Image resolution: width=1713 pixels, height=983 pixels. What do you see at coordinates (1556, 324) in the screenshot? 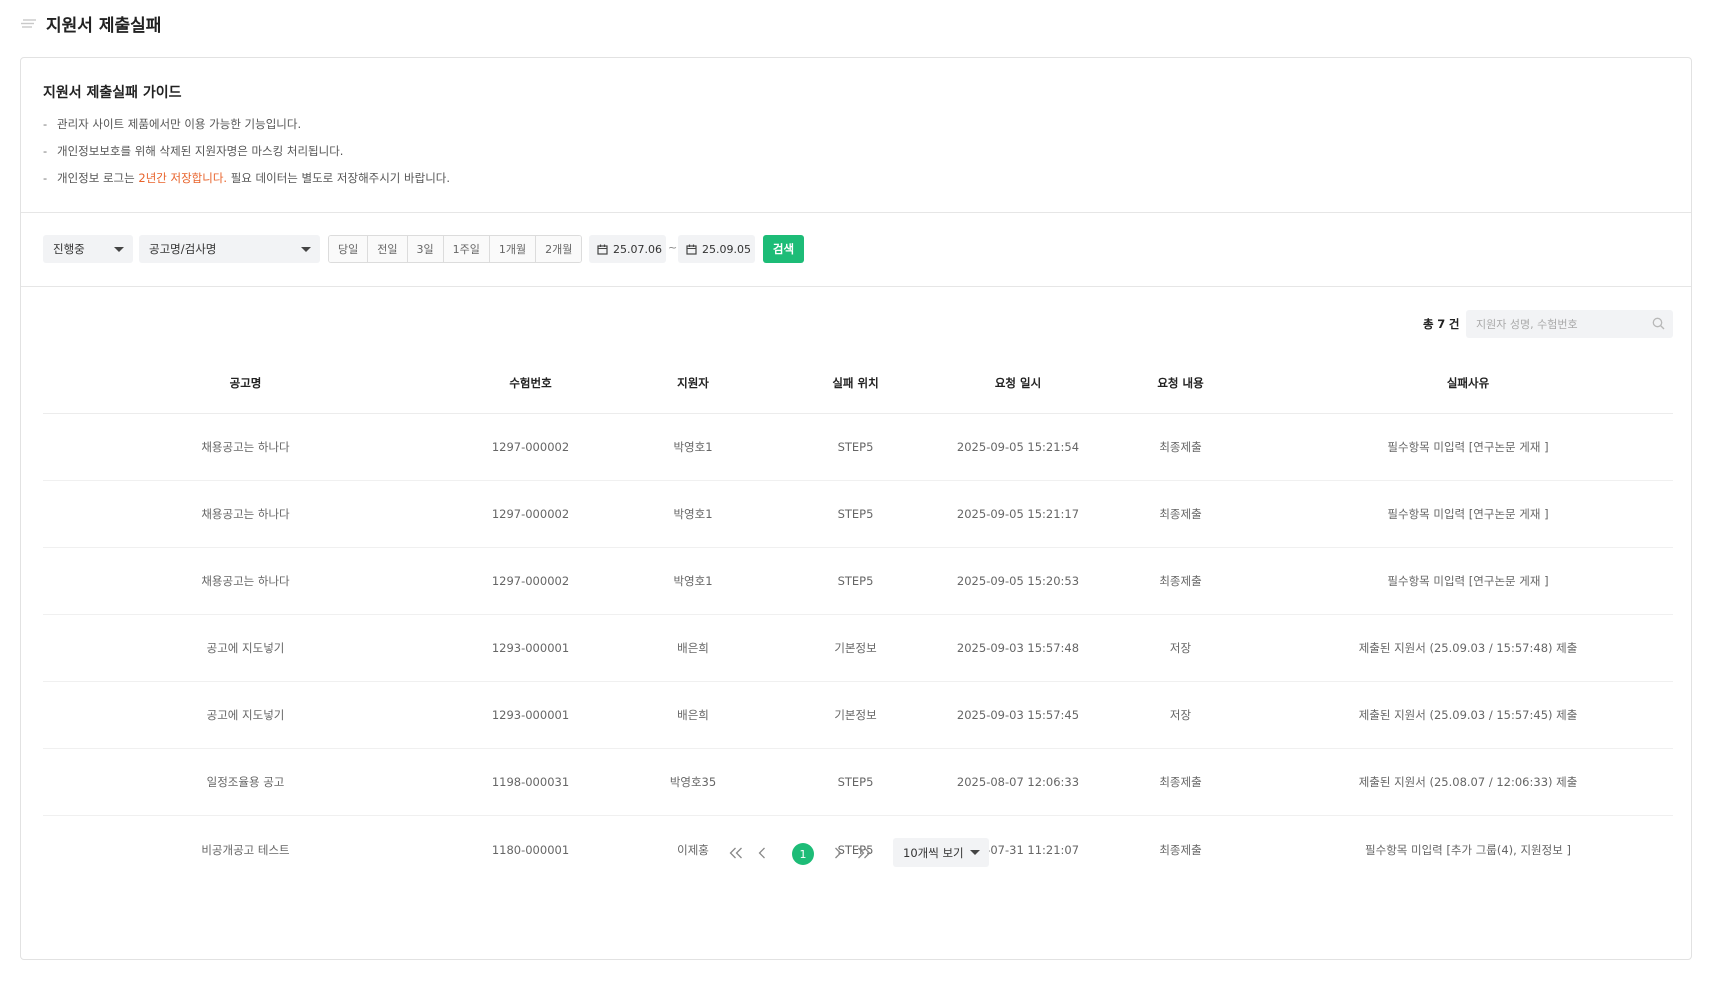
I see `applicant-search-input` at bounding box center [1556, 324].